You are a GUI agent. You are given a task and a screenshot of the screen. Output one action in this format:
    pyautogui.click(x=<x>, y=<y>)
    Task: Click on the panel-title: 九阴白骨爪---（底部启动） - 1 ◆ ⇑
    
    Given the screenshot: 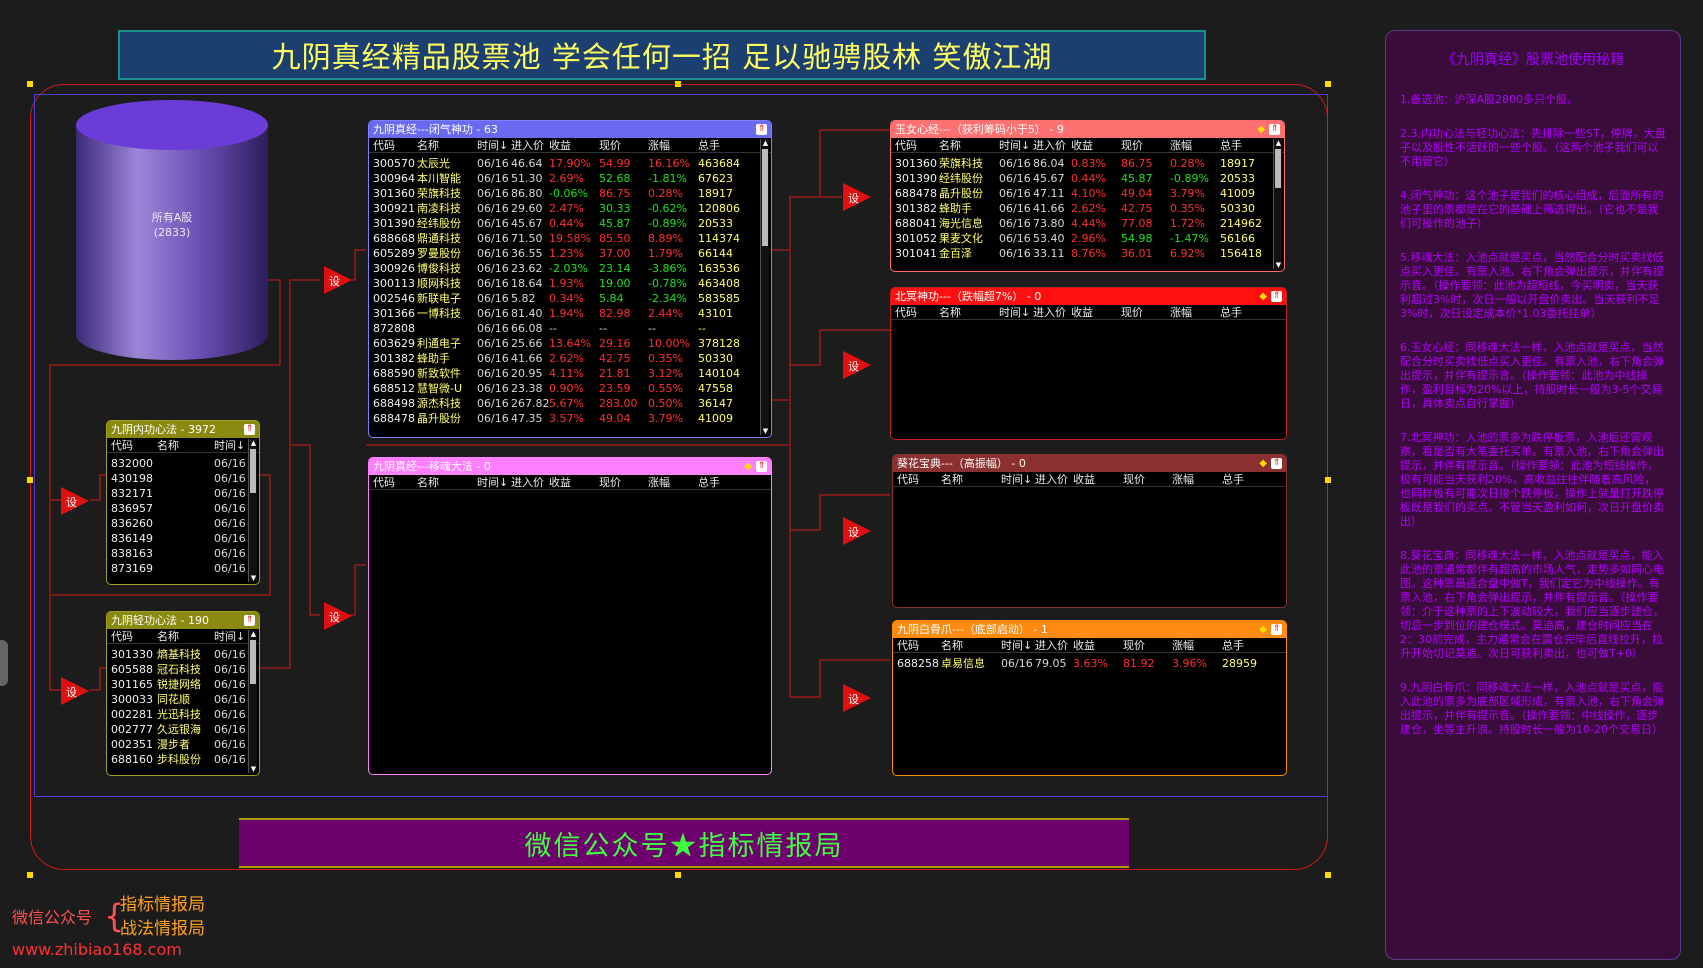 What is the action you would take?
    pyautogui.click(x=1089, y=629)
    